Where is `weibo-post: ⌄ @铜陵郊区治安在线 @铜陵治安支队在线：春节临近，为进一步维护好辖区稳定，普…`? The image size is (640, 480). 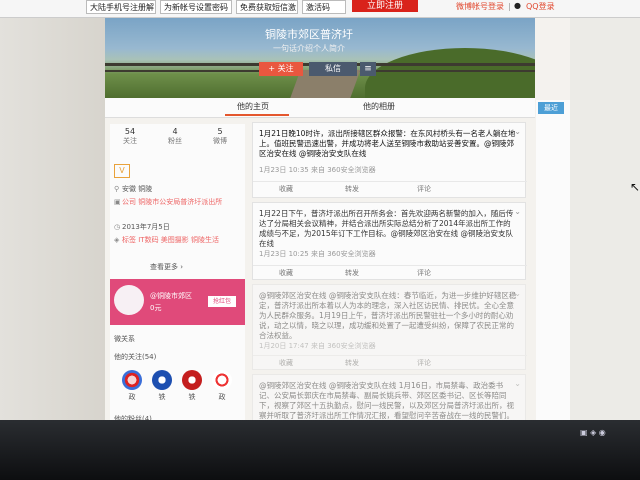 weibo-post: ⌄ @铜陵郊区治安在线 @铜陵治安支队在线：春节临近，为进一步维护好辖区稳定，普… is located at coordinates (389, 327).